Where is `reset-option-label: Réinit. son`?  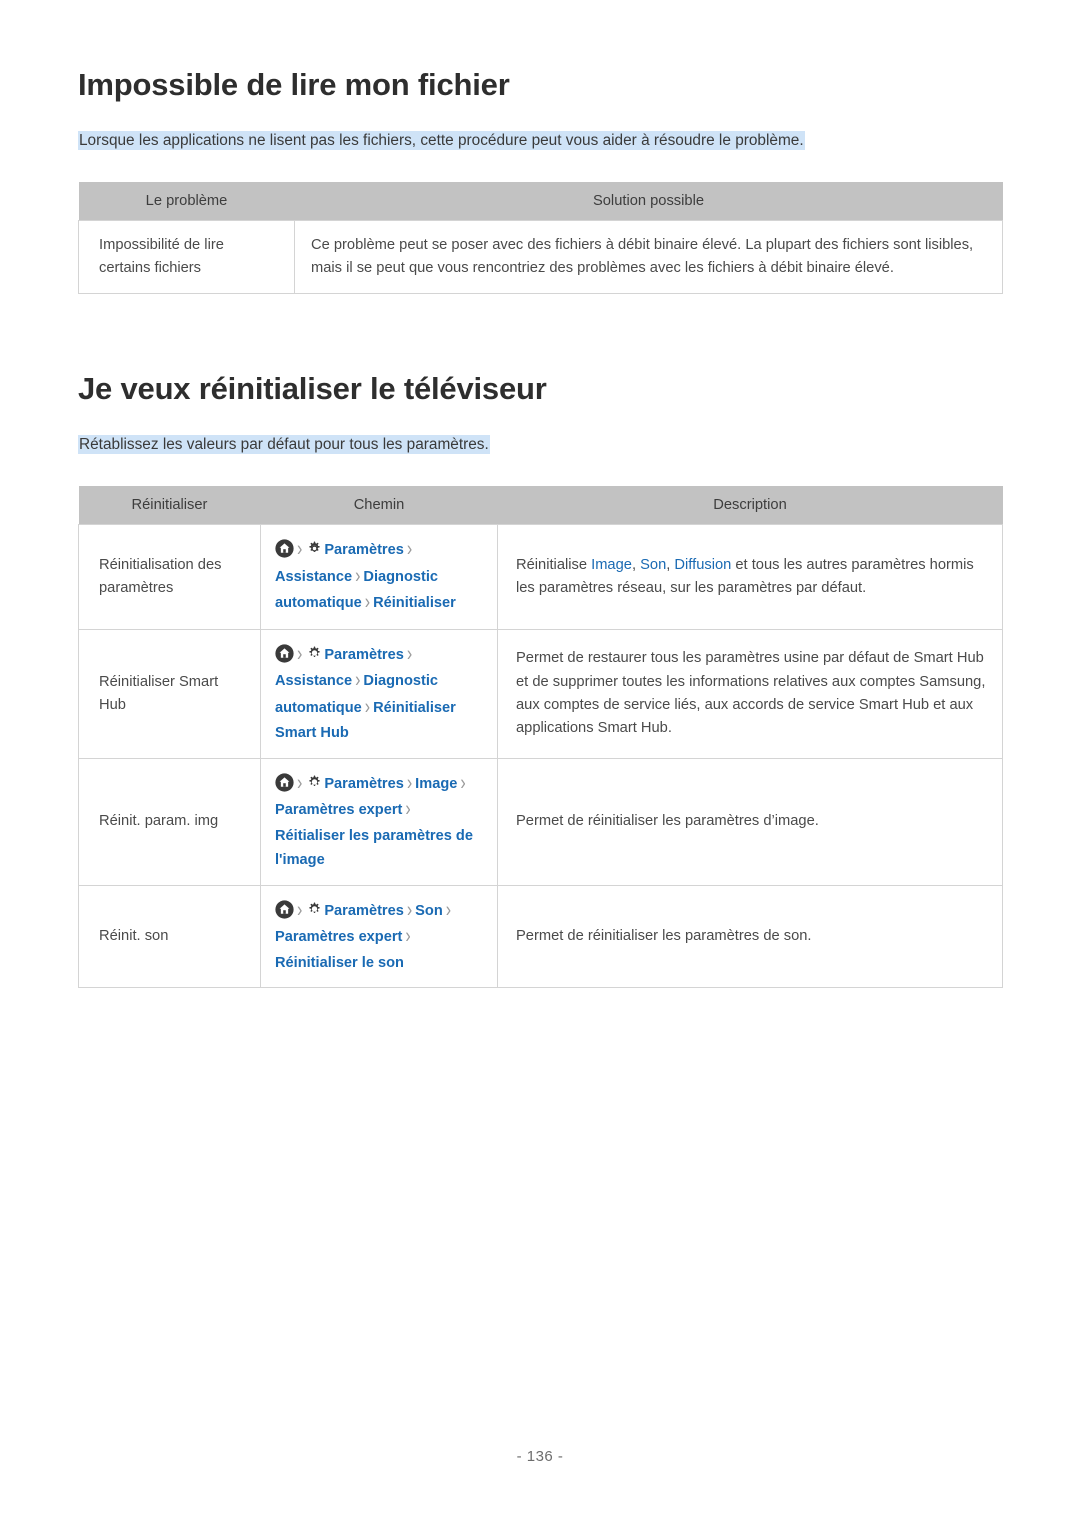 reset-option-label: Réinit. son is located at coordinates (169, 936).